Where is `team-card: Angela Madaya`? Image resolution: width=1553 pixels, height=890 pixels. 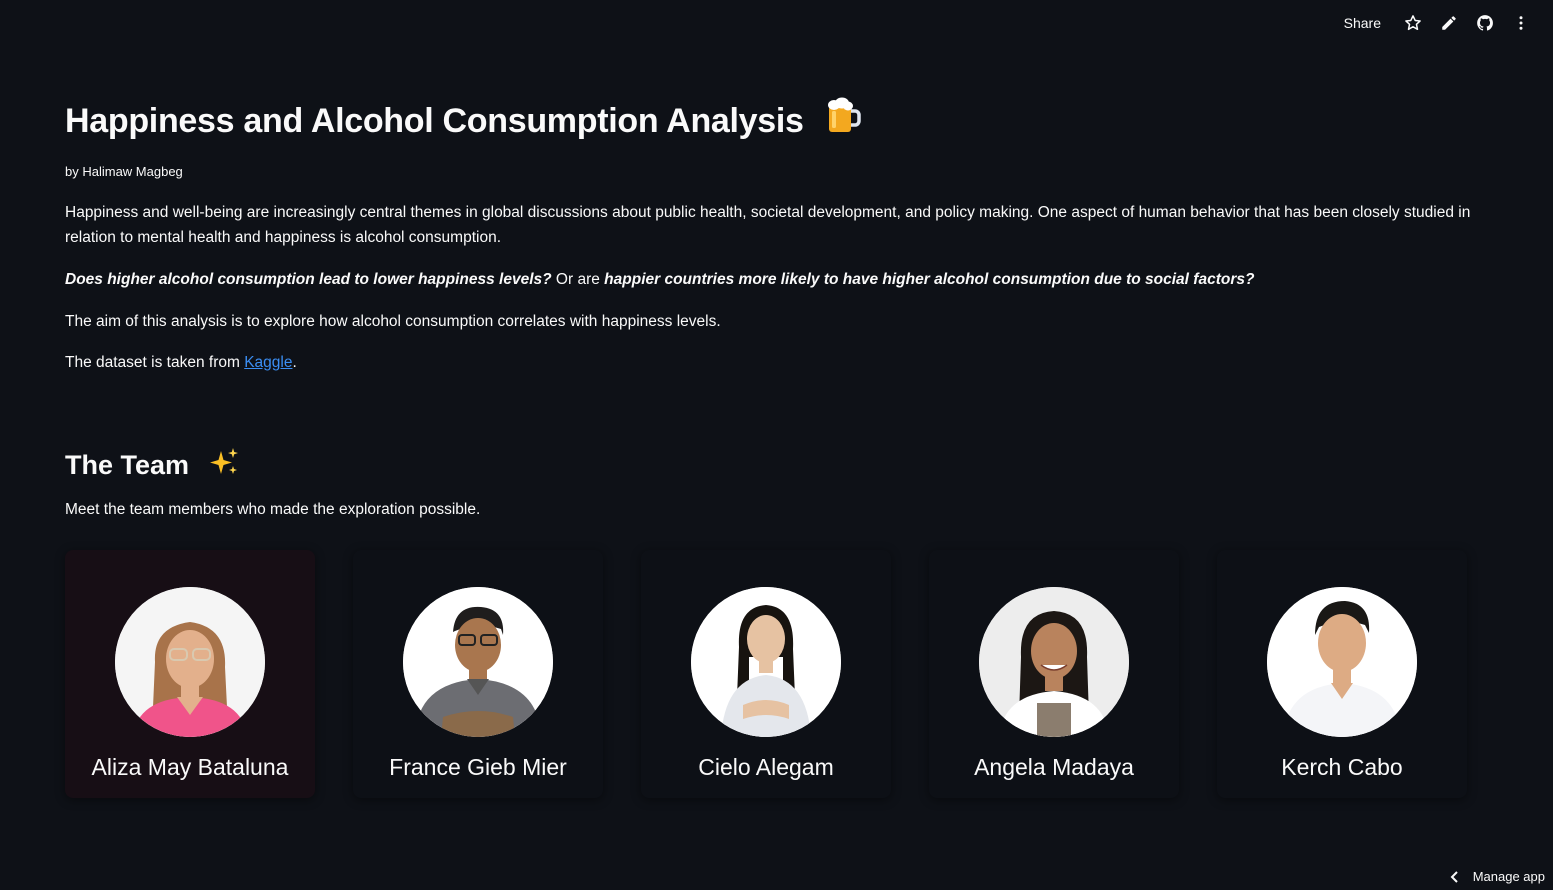
team-card: Angela Madaya is located at coordinates (1054, 674).